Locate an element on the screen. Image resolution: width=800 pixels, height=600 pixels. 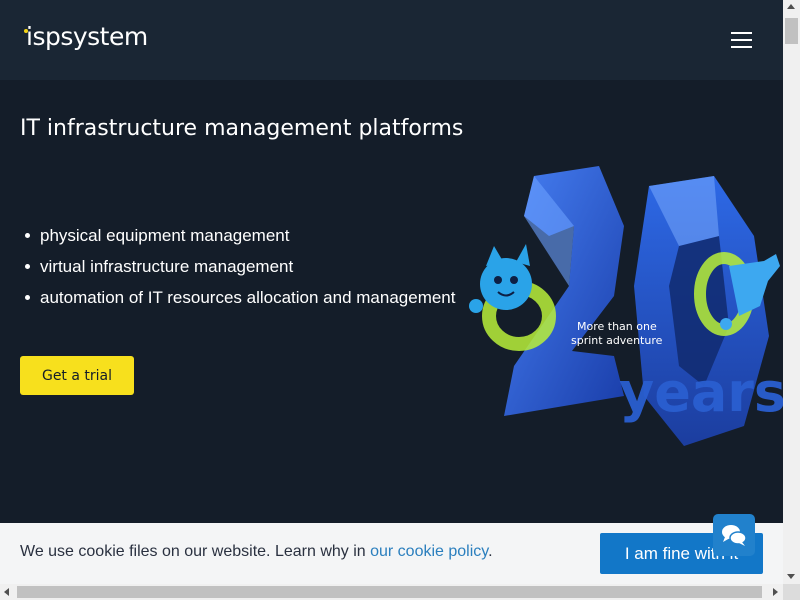
cat-mascot-icon is located at coordinates (500, 278).